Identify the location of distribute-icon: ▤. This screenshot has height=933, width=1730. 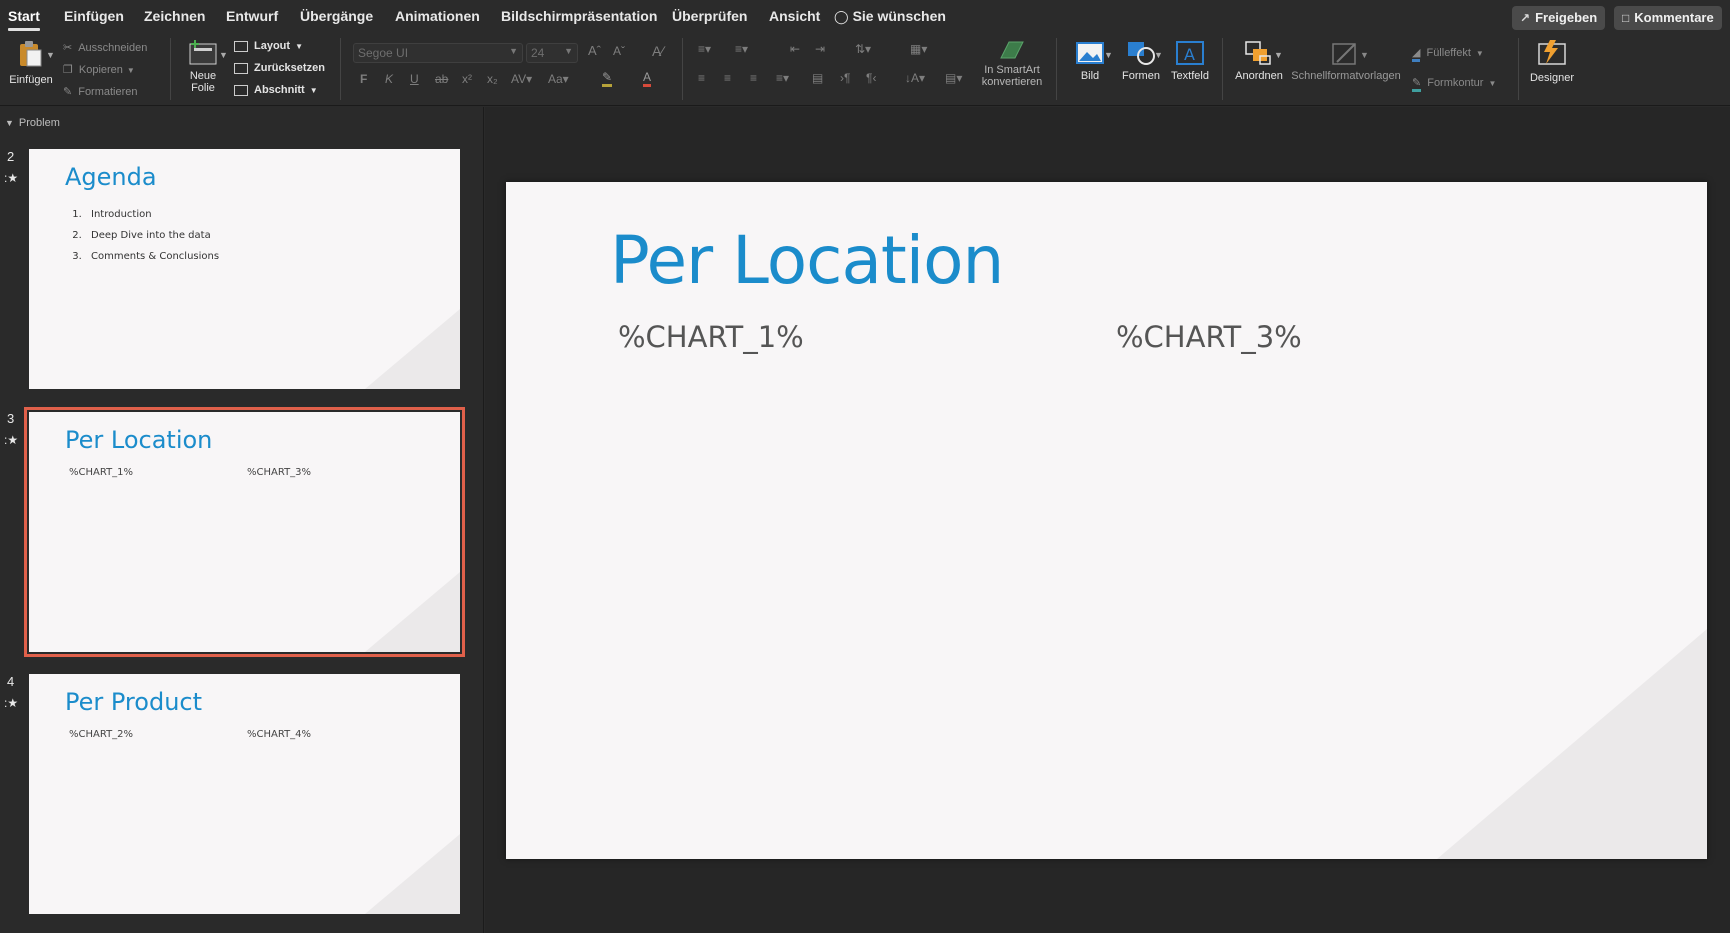
(817, 78).